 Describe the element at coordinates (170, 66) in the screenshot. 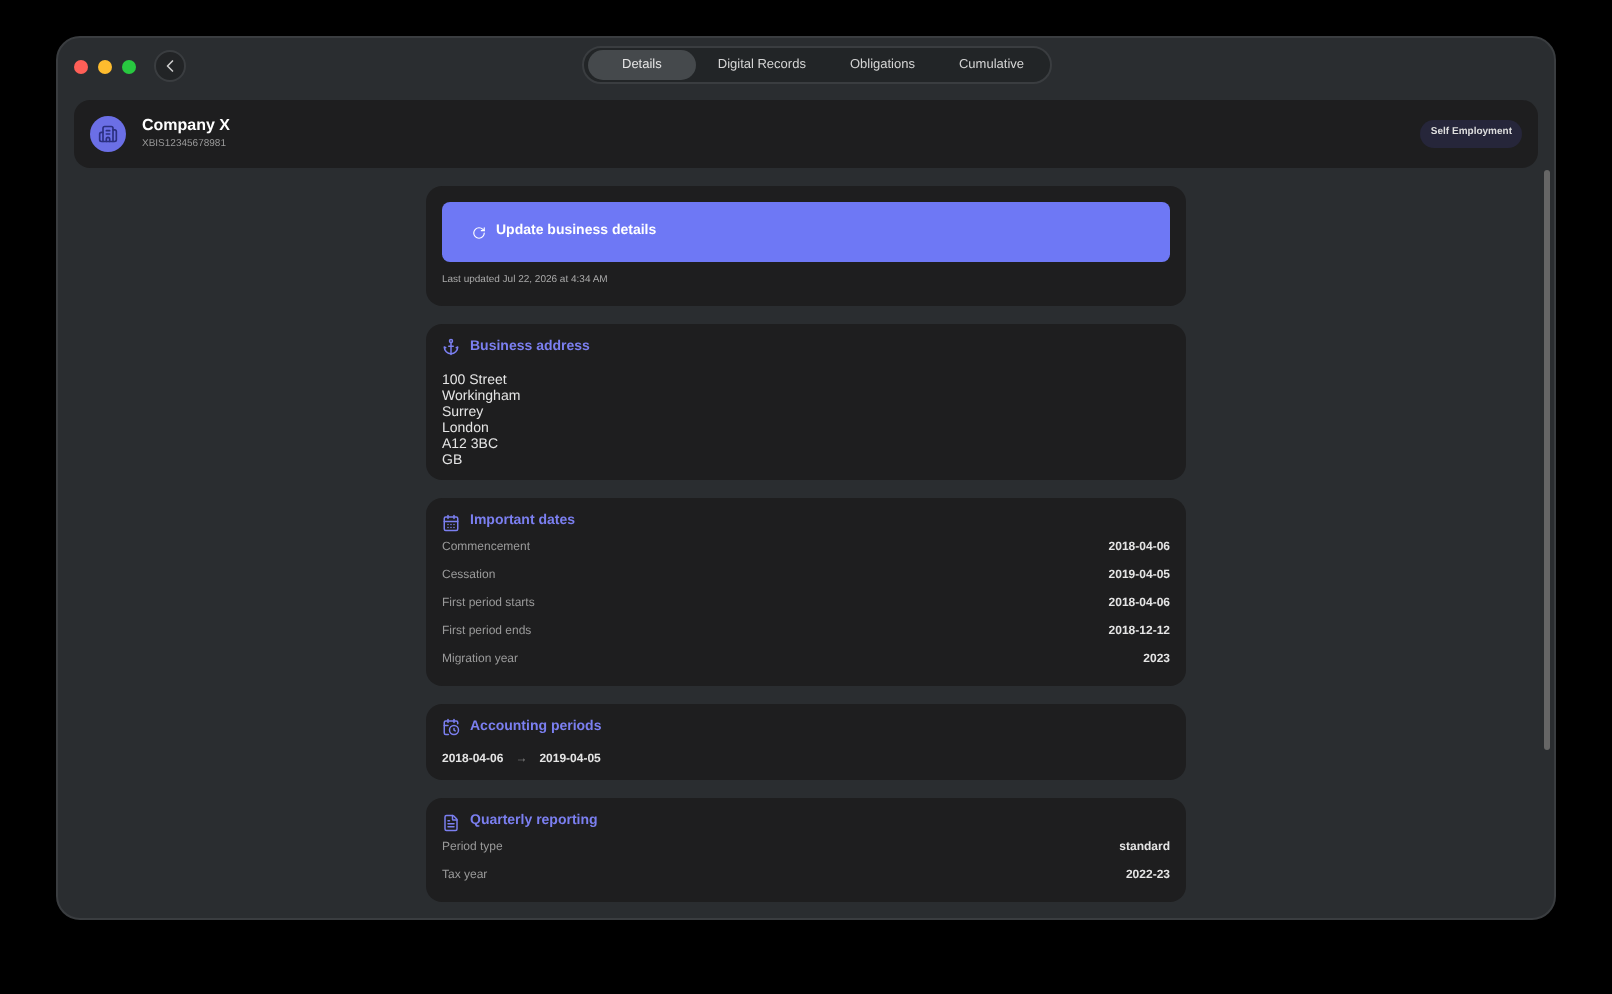

I see `back-button` at that location.